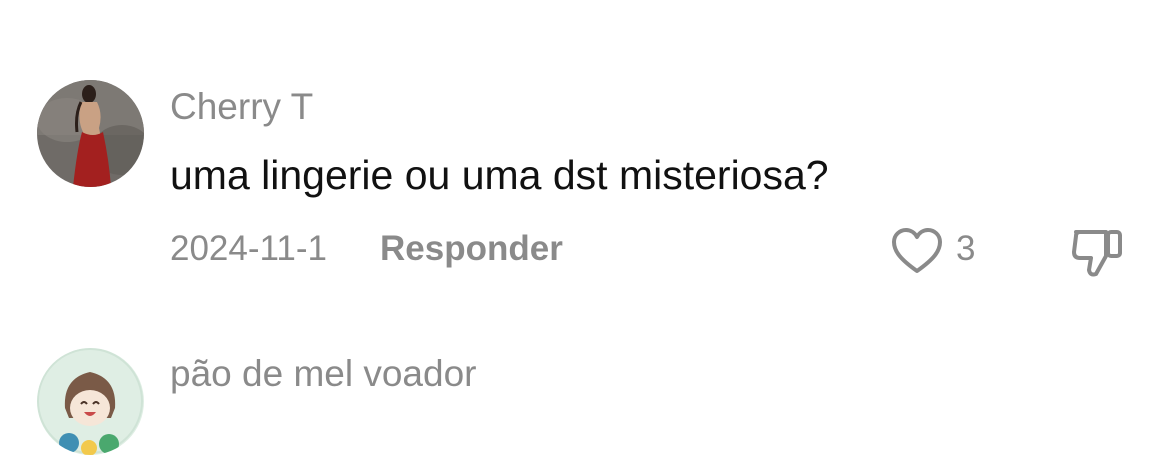  Describe the element at coordinates (323, 374) in the screenshot. I see `comment-username: pão de mel voador` at that location.